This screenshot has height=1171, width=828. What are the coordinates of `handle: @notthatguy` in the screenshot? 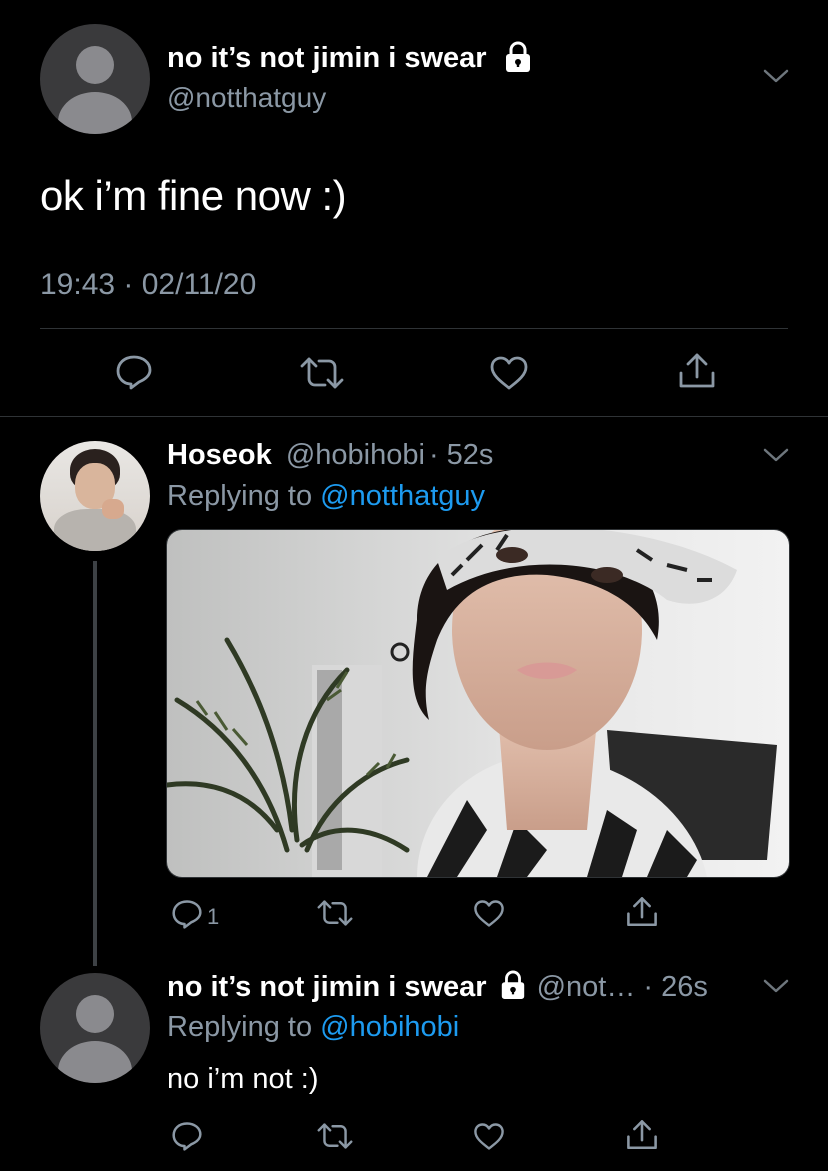 It's located at (246, 98).